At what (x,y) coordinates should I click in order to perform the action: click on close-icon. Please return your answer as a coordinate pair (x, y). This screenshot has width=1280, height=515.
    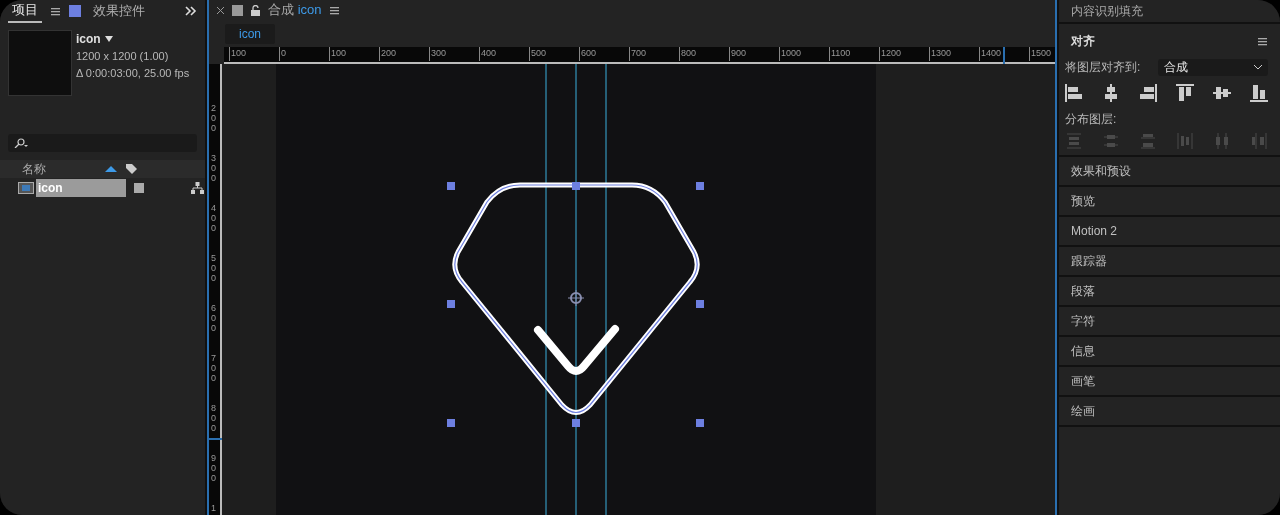
    Looking at the image, I should click on (220, 10).